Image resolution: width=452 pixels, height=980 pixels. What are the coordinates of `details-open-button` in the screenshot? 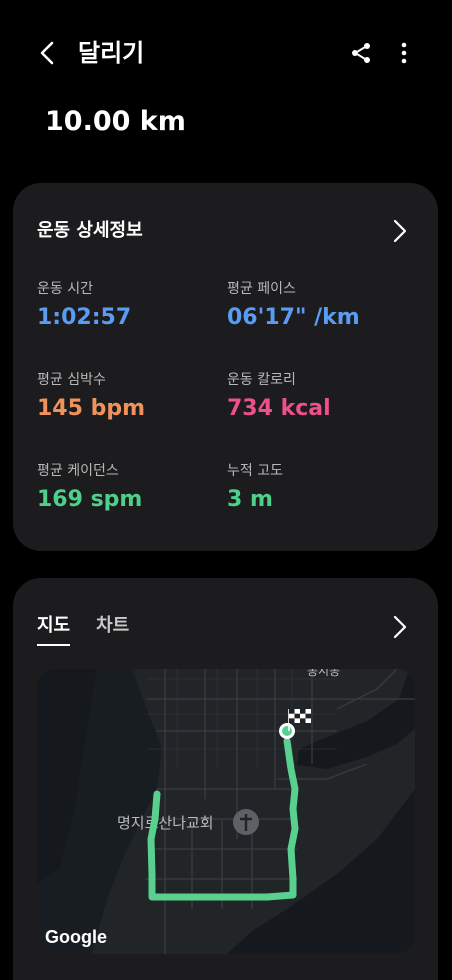 It's located at (400, 231).